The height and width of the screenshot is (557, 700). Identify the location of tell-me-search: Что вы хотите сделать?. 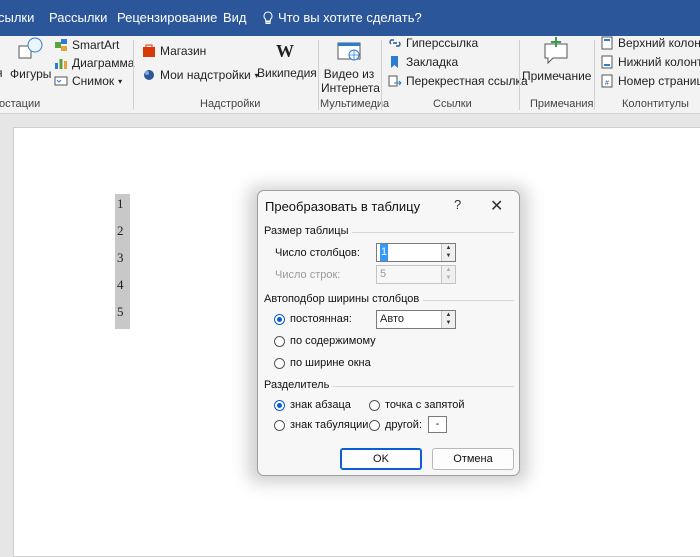
(342, 17).